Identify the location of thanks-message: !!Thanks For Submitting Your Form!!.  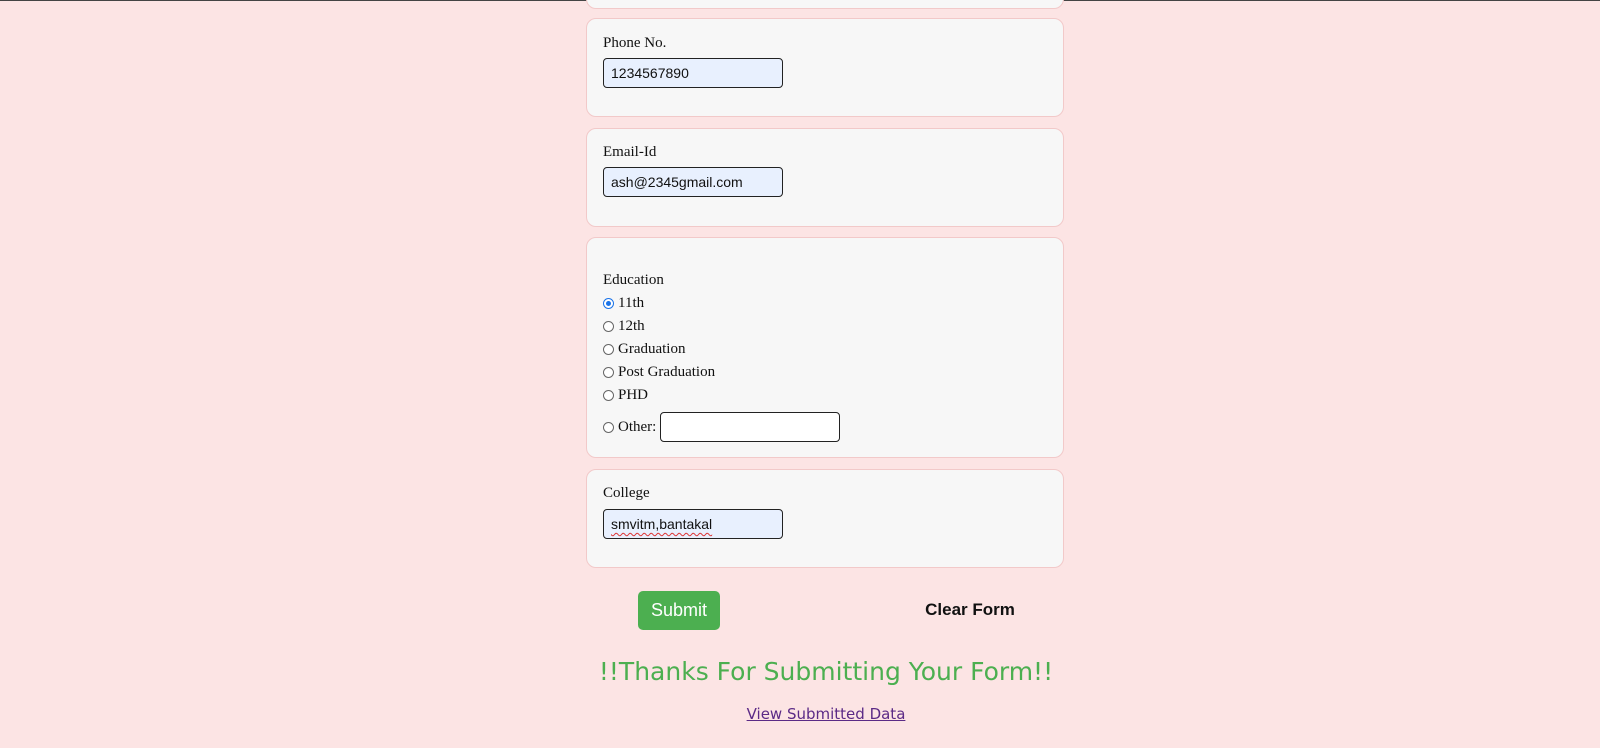
(826, 671).